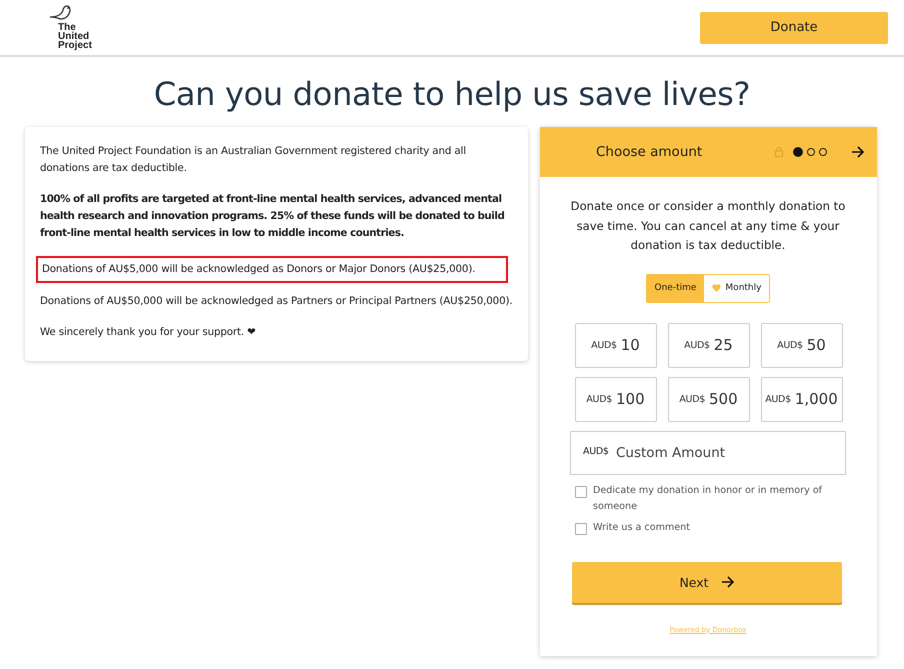  I want to click on lock-icon, so click(779, 152).